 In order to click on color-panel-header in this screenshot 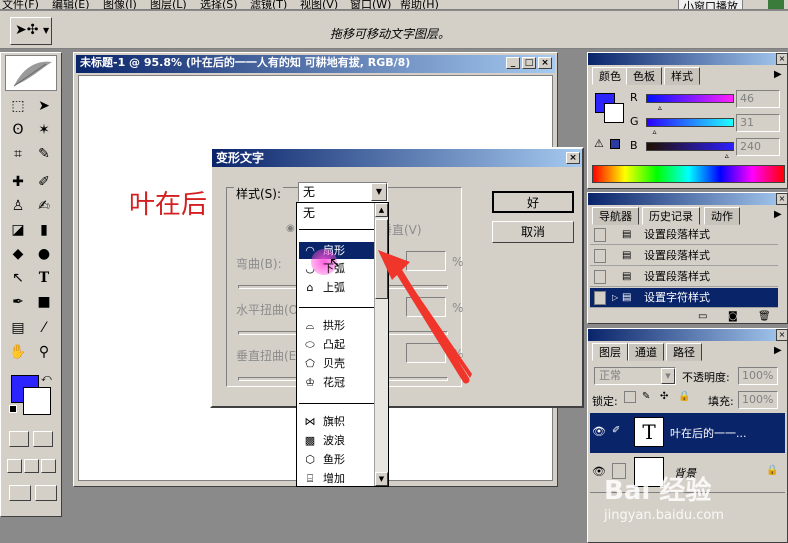, I will do `click(687, 59)`.